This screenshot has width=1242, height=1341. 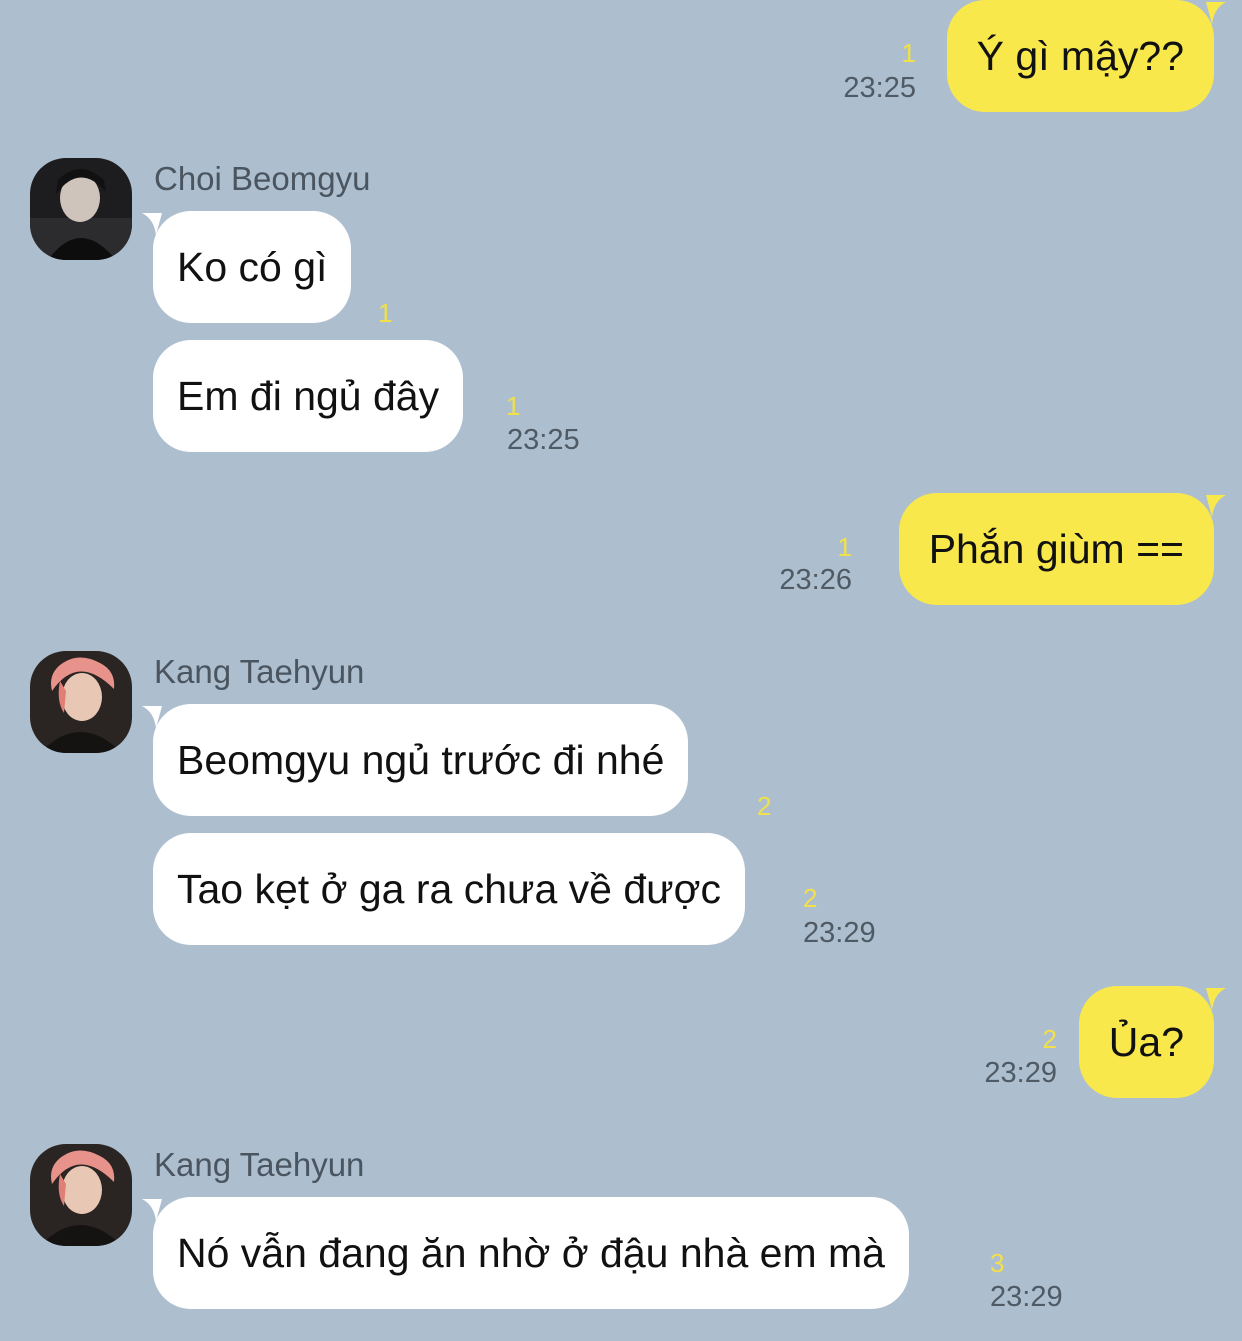 I want to click on incoming-message: Tao kẹt ở ga ra chưa về được, so click(x=449, y=889).